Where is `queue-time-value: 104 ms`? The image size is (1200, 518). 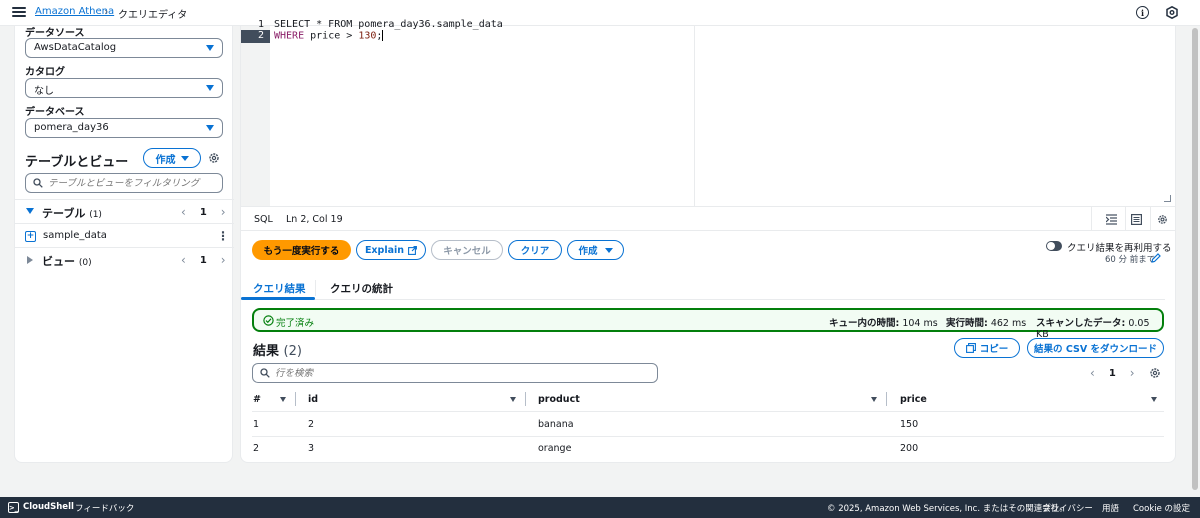
queue-time-value: 104 ms is located at coordinates (920, 323).